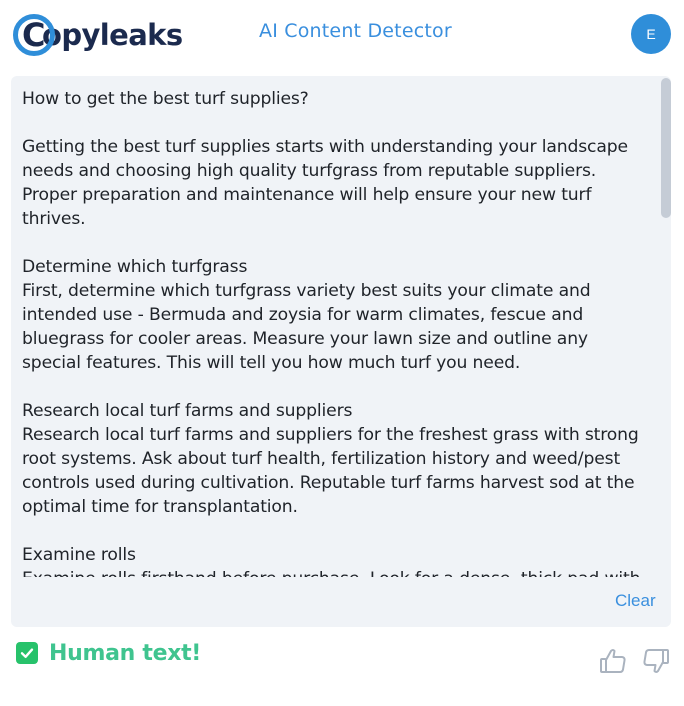 The height and width of the screenshot is (706, 684). What do you see at coordinates (666, 148) in the screenshot?
I see `scroll-thumb` at bounding box center [666, 148].